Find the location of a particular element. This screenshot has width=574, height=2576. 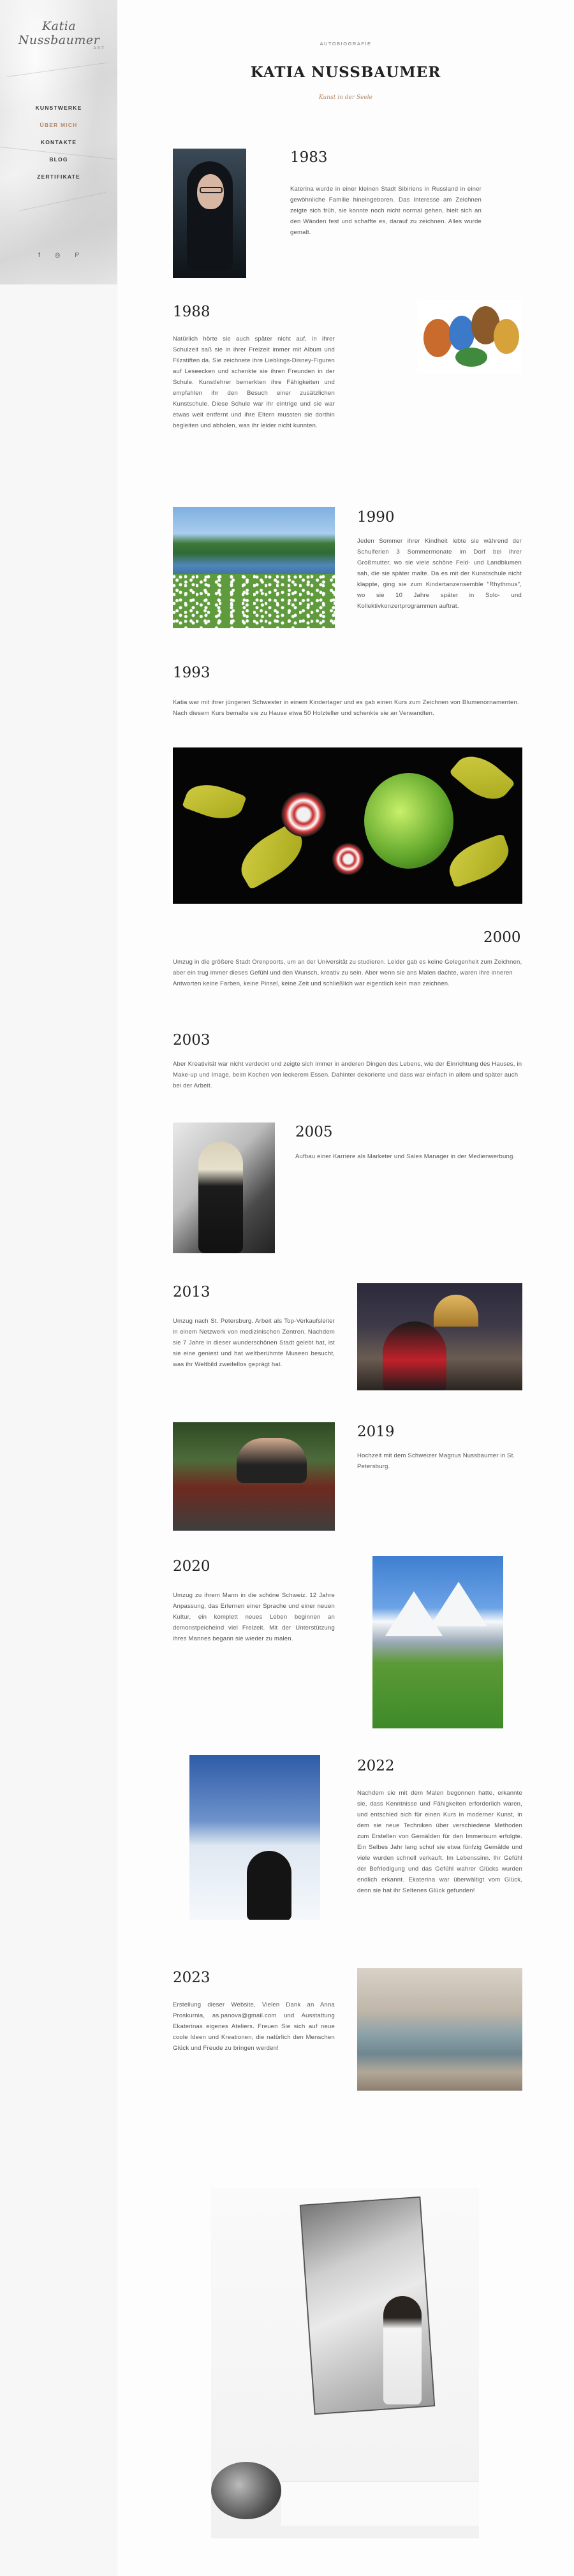

site-logo: Katia Nussbaumer ART is located at coordinates (59, 34).